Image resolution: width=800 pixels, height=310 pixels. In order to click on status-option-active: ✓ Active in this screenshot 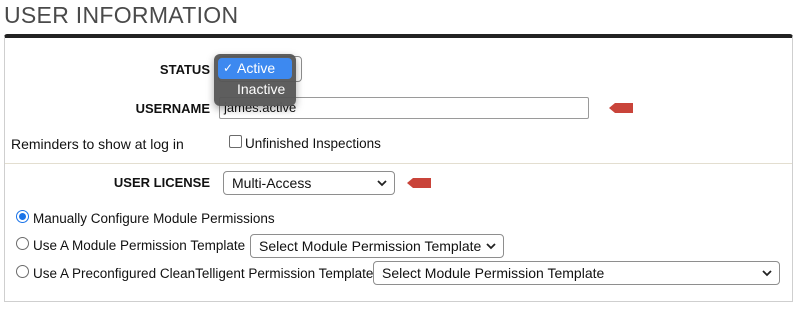, I will do `click(255, 68)`.